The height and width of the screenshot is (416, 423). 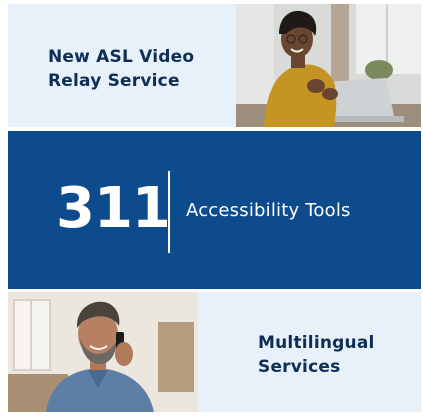 What do you see at coordinates (316, 355) in the screenshot?
I see `multilingual-title: Multilingual Services` at bounding box center [316, 355].